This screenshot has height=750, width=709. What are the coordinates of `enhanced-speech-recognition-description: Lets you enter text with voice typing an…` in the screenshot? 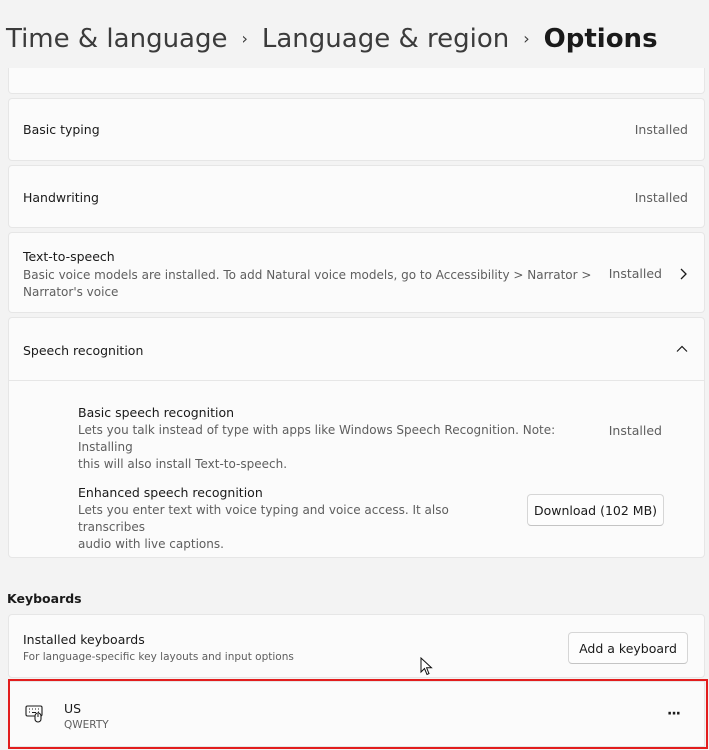 It's located at (263, 527).